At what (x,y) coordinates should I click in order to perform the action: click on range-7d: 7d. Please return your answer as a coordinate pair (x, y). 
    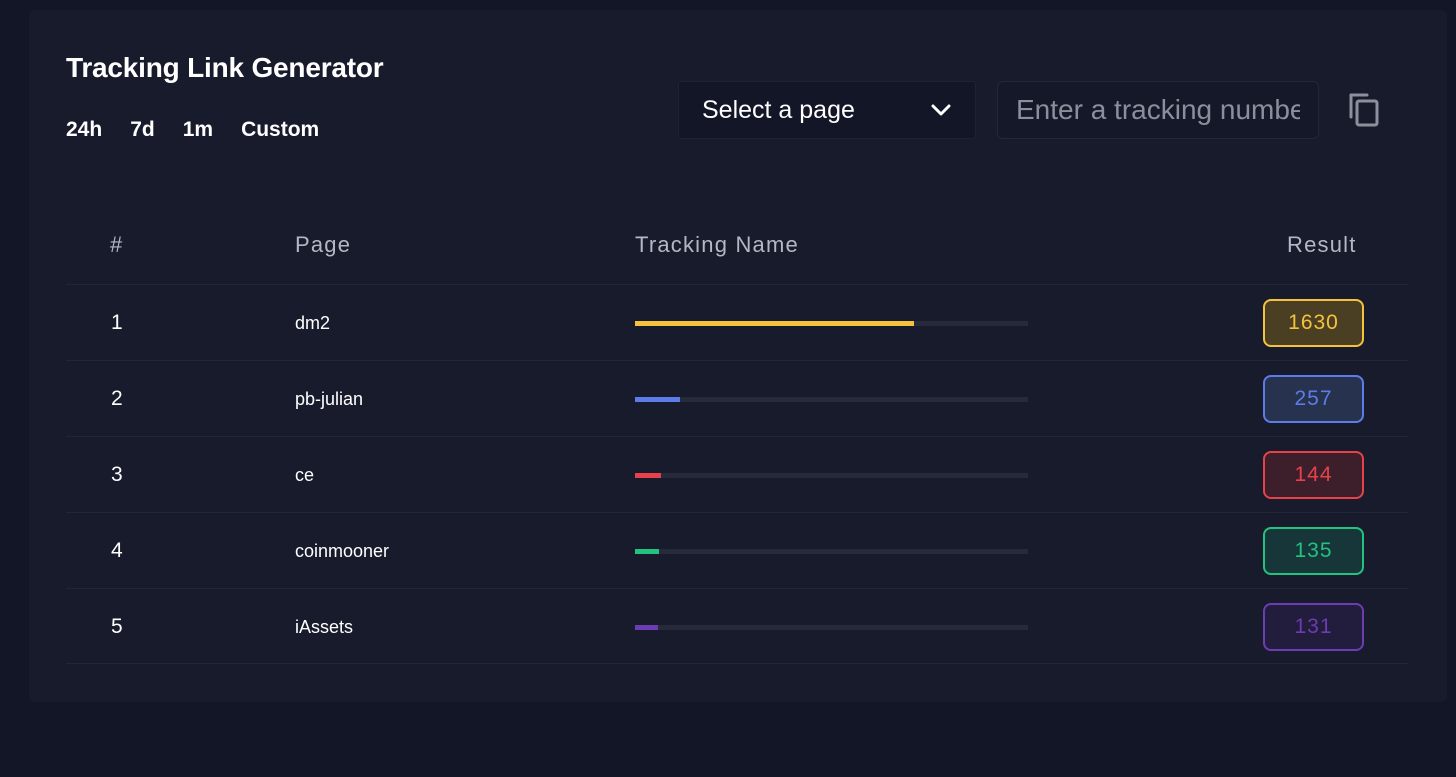
    Looking at the image, I should click on (142, 130).